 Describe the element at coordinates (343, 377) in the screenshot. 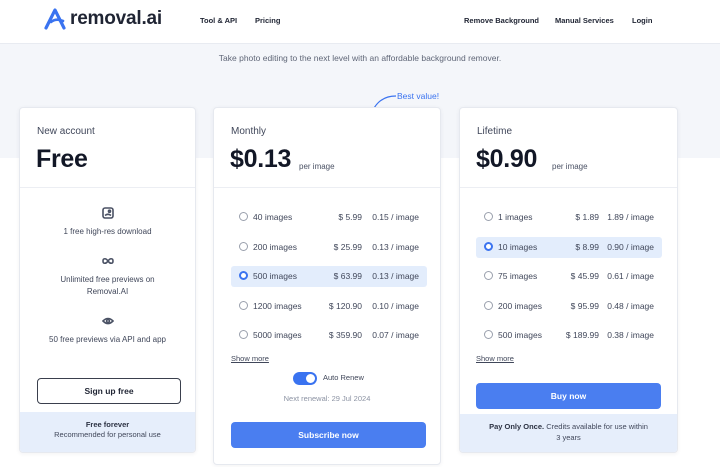

I see `auto-renew-label: Auto Renew` at that location.